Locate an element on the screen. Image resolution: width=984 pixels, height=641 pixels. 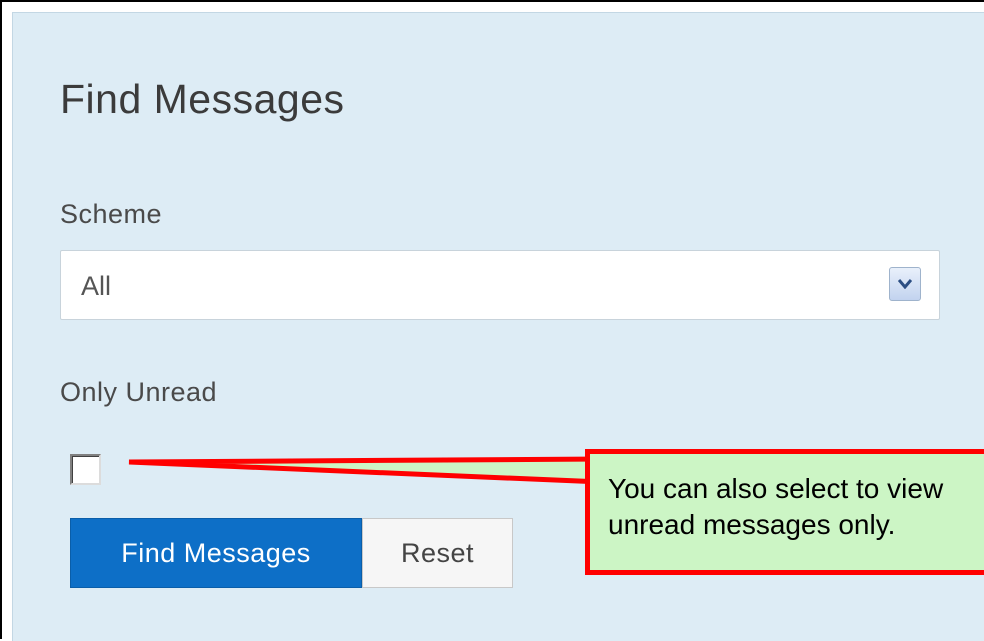
callout-text-line-1: You can also select to view is located at coordinates (776, 488).